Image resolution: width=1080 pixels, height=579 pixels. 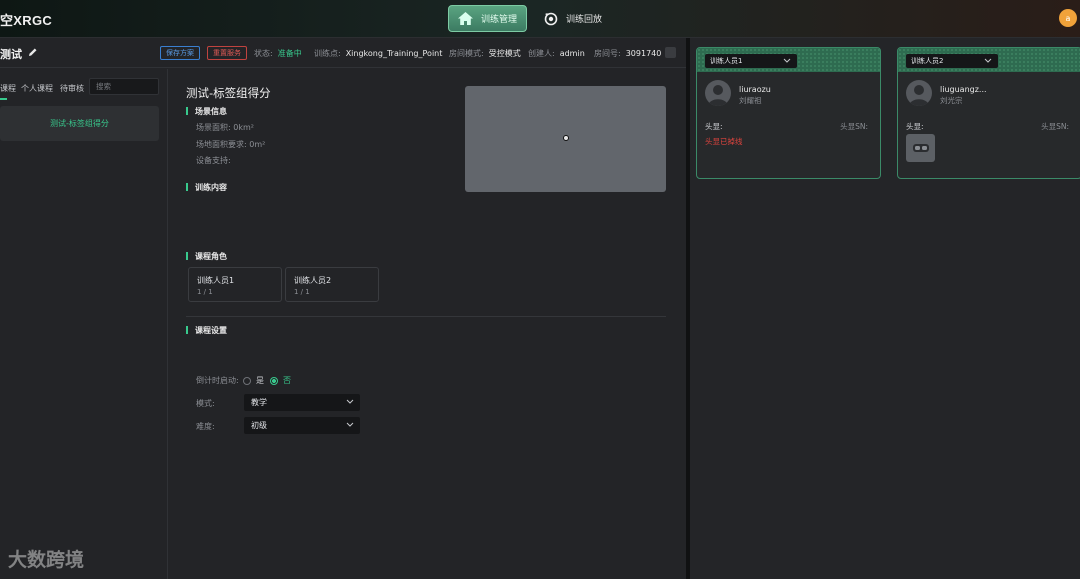 I want to click on trainee-realname: 刘耀祖, so click(x=750, y=100).